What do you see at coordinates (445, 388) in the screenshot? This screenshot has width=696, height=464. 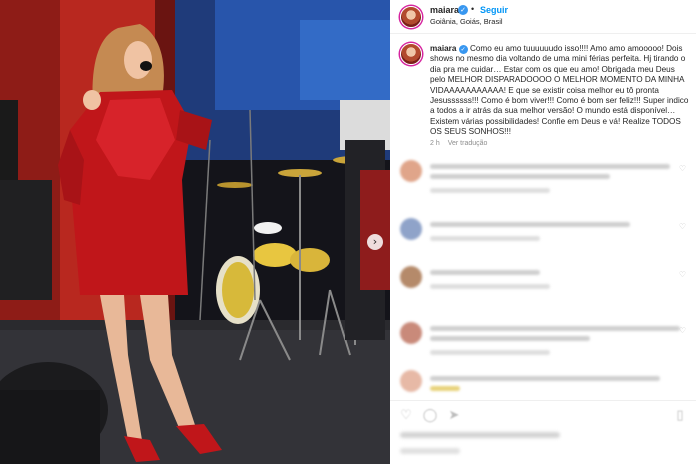 I see `comment-emoji-redacted` at bounding box center [445, 388].